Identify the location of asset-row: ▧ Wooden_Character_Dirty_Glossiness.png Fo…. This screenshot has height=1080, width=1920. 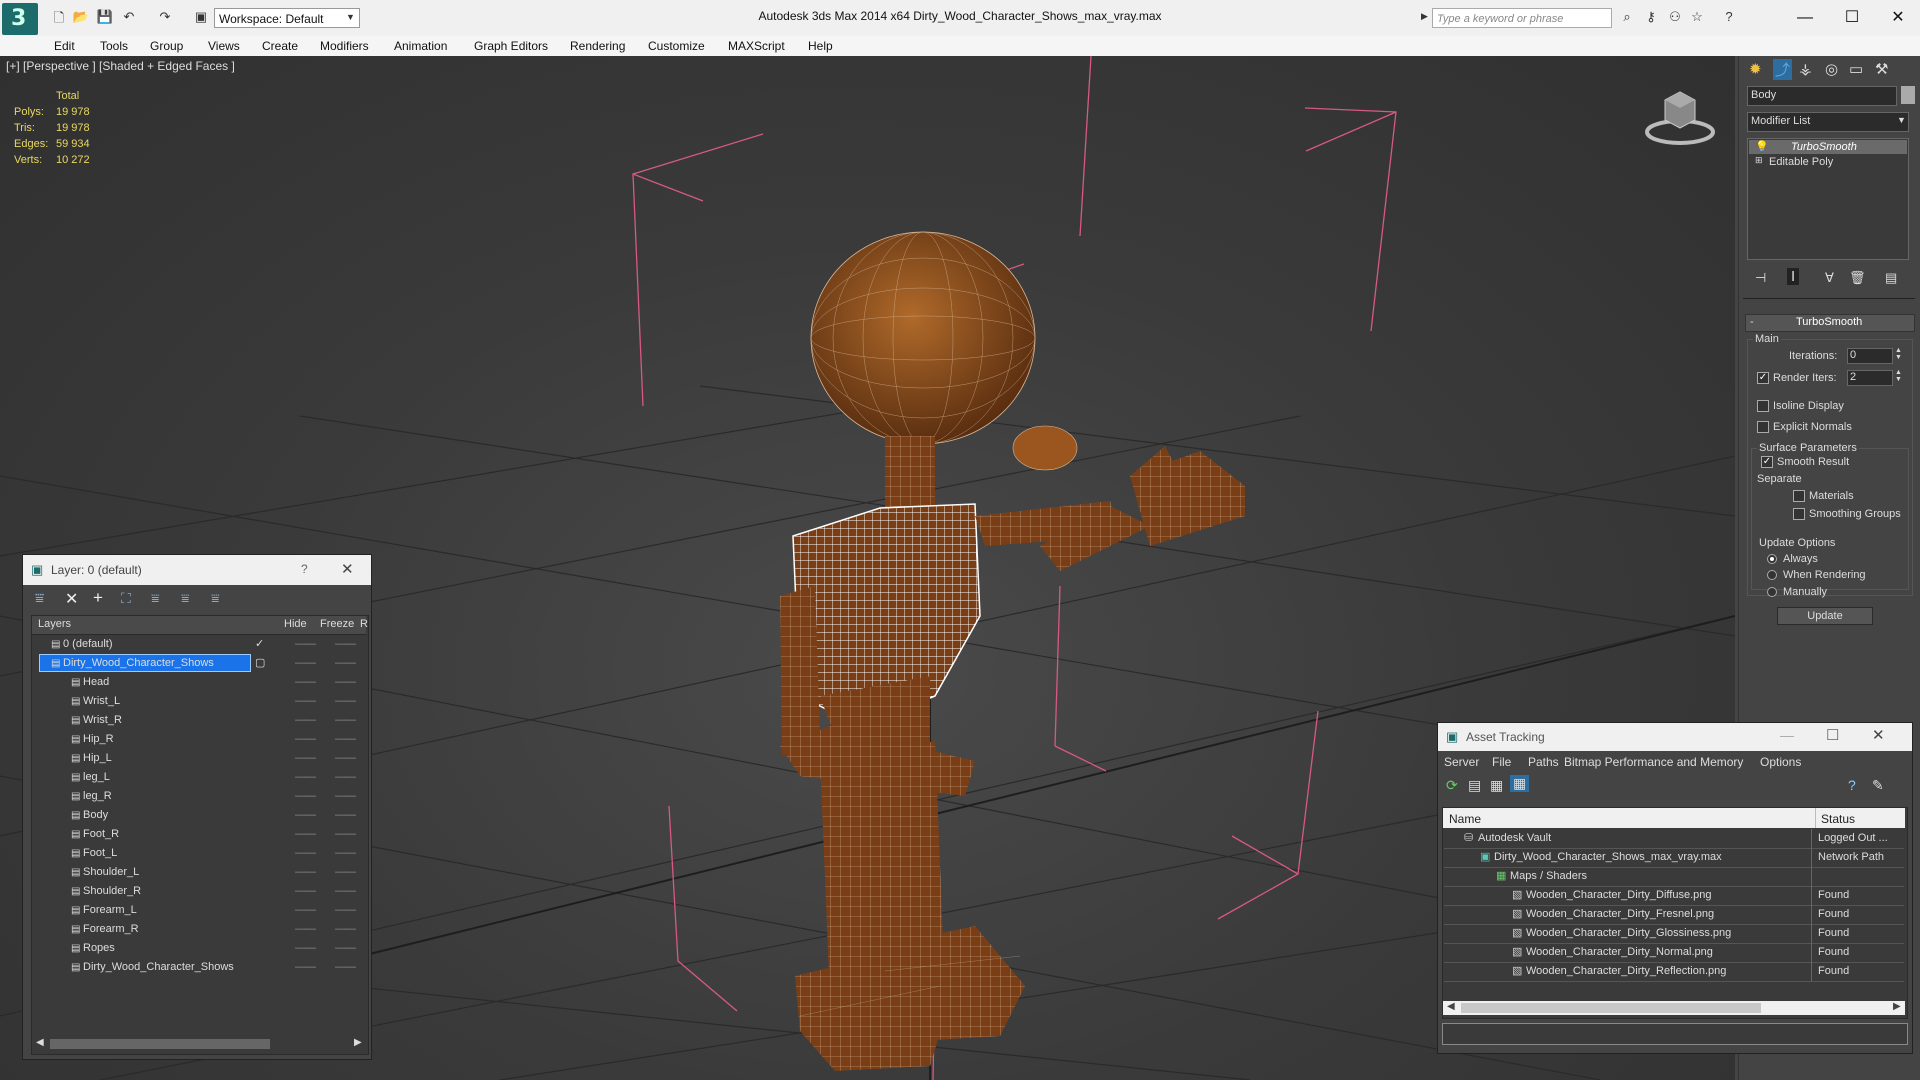
(1674, 934).